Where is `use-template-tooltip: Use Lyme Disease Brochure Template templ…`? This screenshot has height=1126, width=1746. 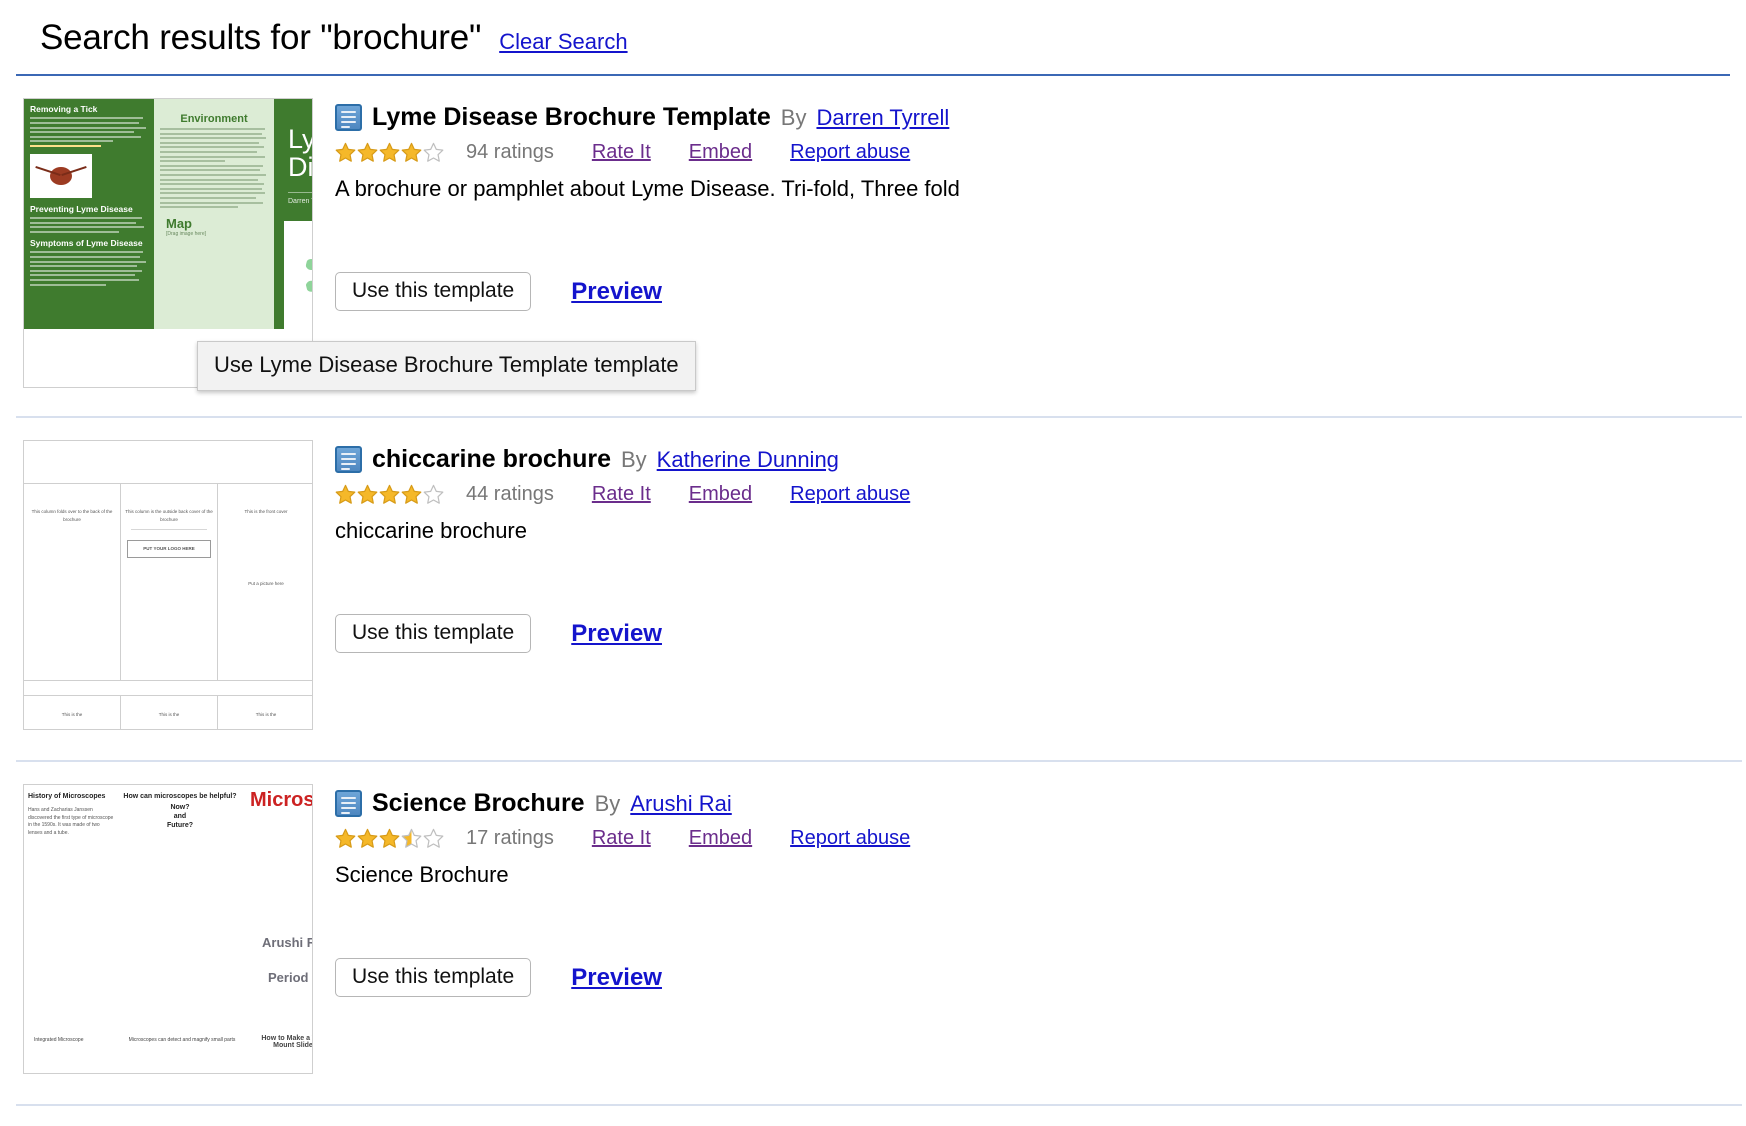
use-template-tooltip: Use Lyme Disease Brochure Template templ… is located at coordinates (446, 366).